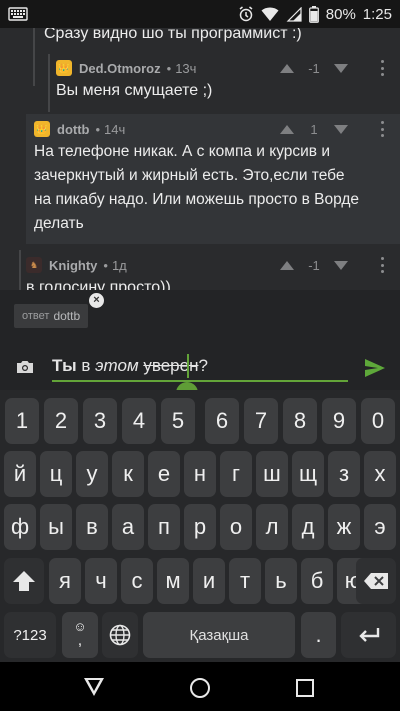 This screenshot has width=400, height=711. What do you see at coordinates (305, 688) in the screenshot?
I see `recent-apps-icon` at bounding box center [305, 688].